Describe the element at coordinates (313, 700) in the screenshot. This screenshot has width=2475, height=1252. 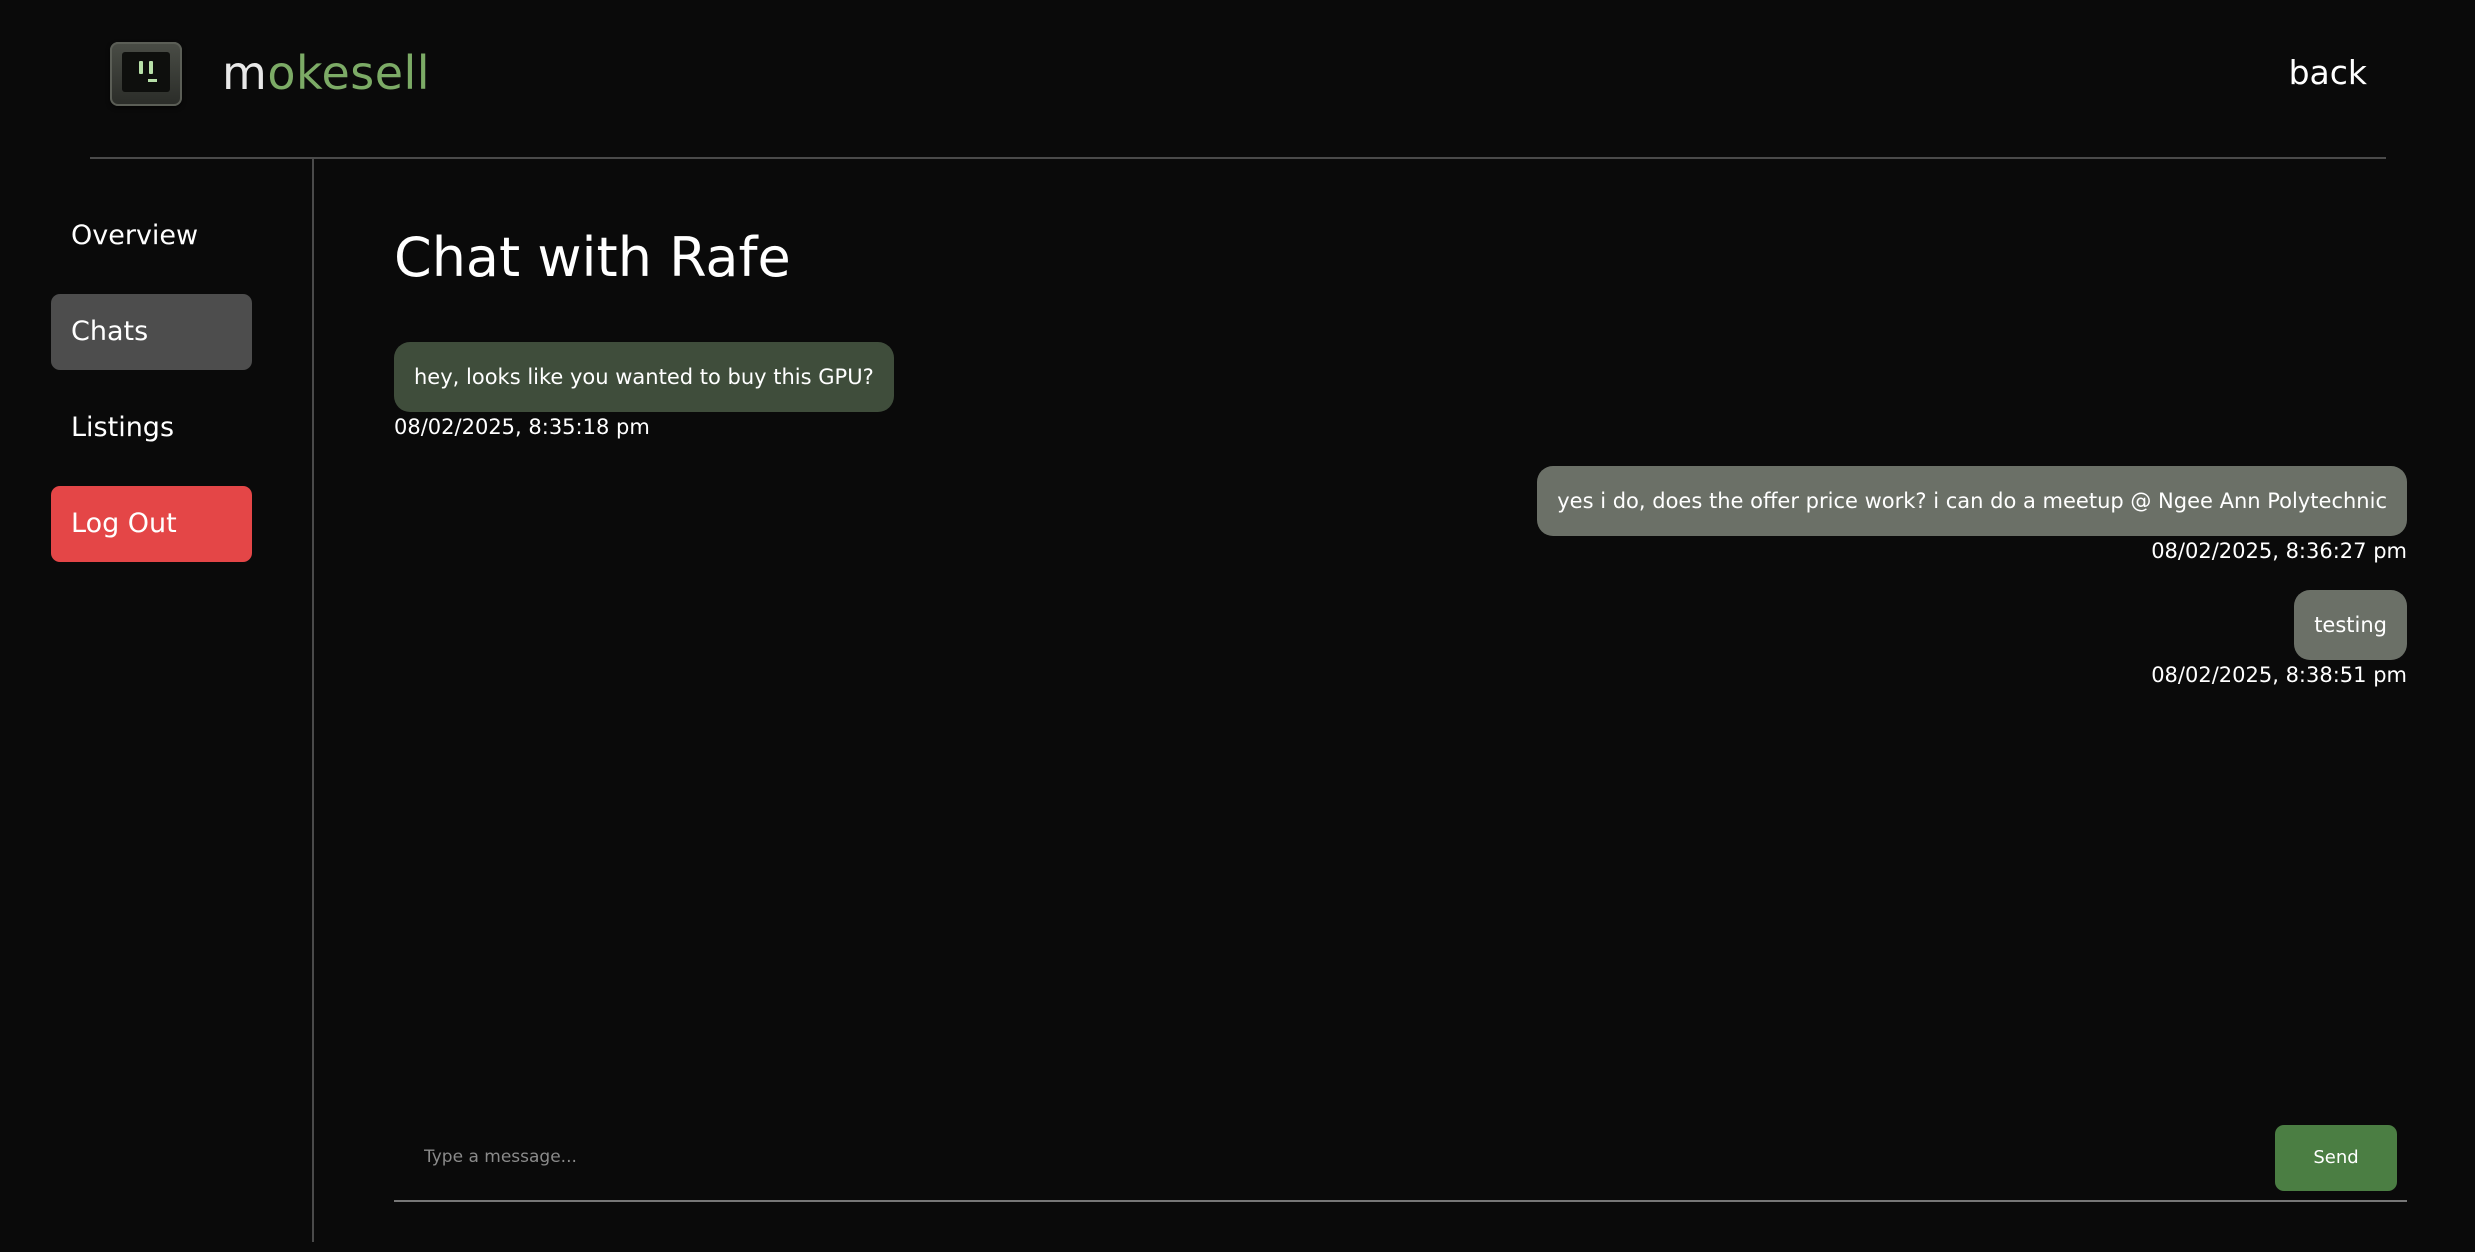
I see `sidebar-divider` at that location.